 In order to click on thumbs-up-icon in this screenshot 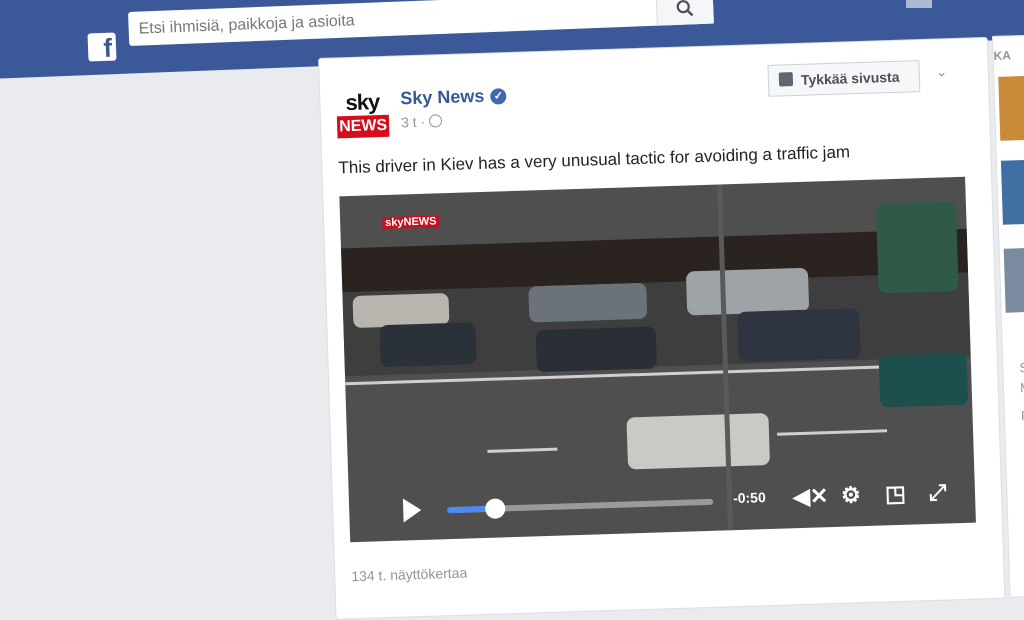, I will do `click(786, 79)`.